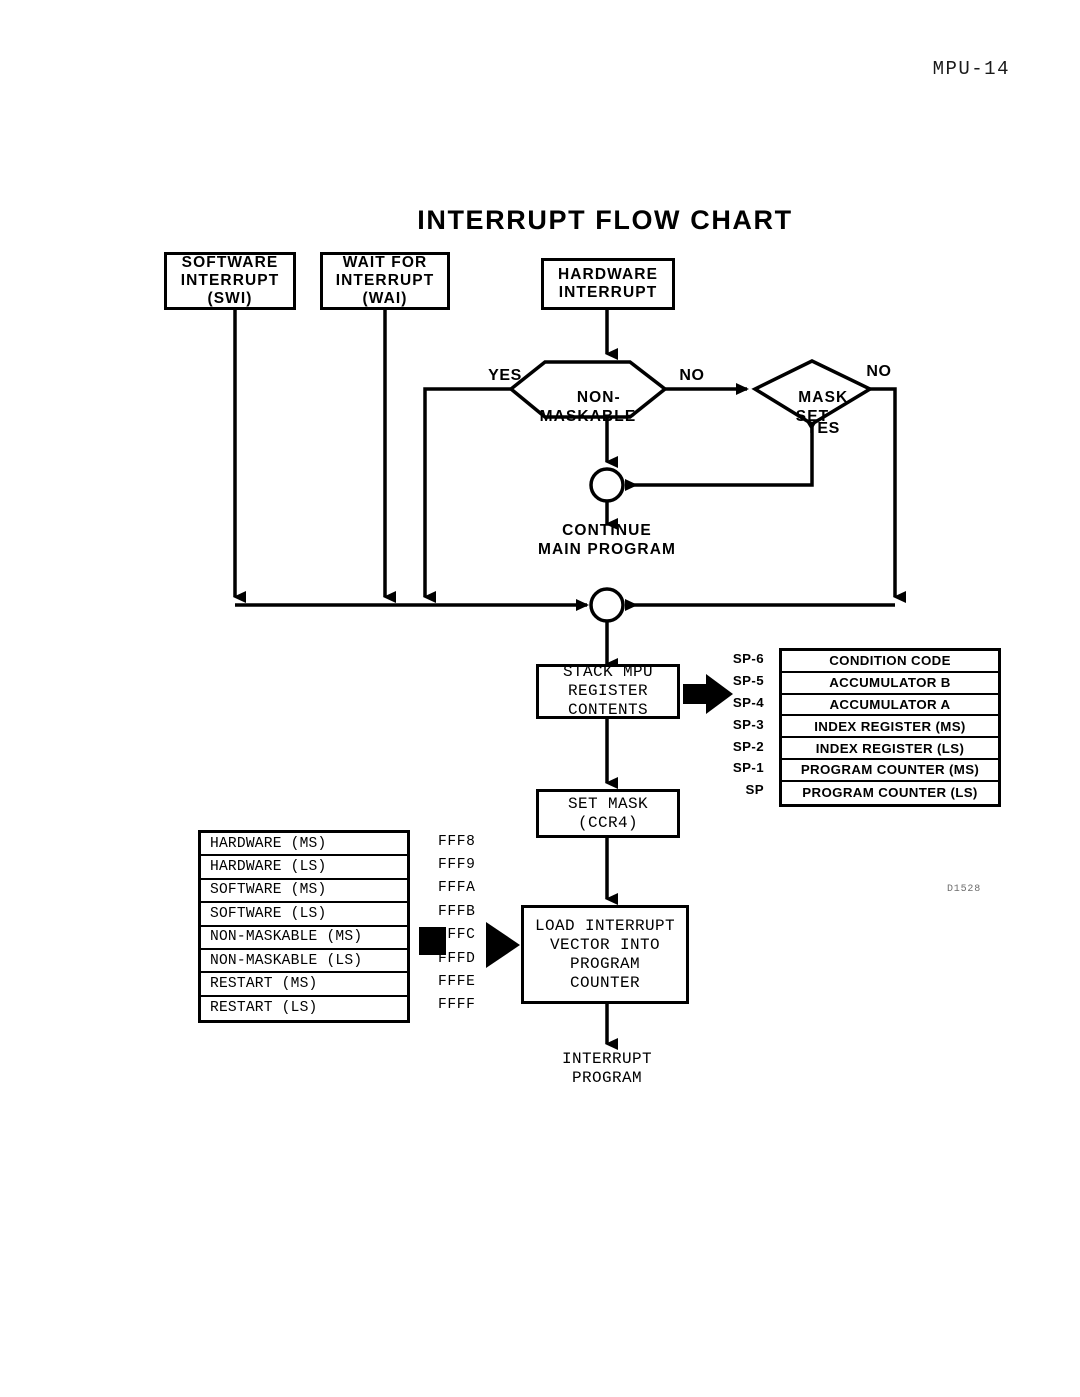 The width and height of the screenshot is (1080, 1397). I want to click on branch-label-nonmaskable-yes: YES, so click(505, 375).